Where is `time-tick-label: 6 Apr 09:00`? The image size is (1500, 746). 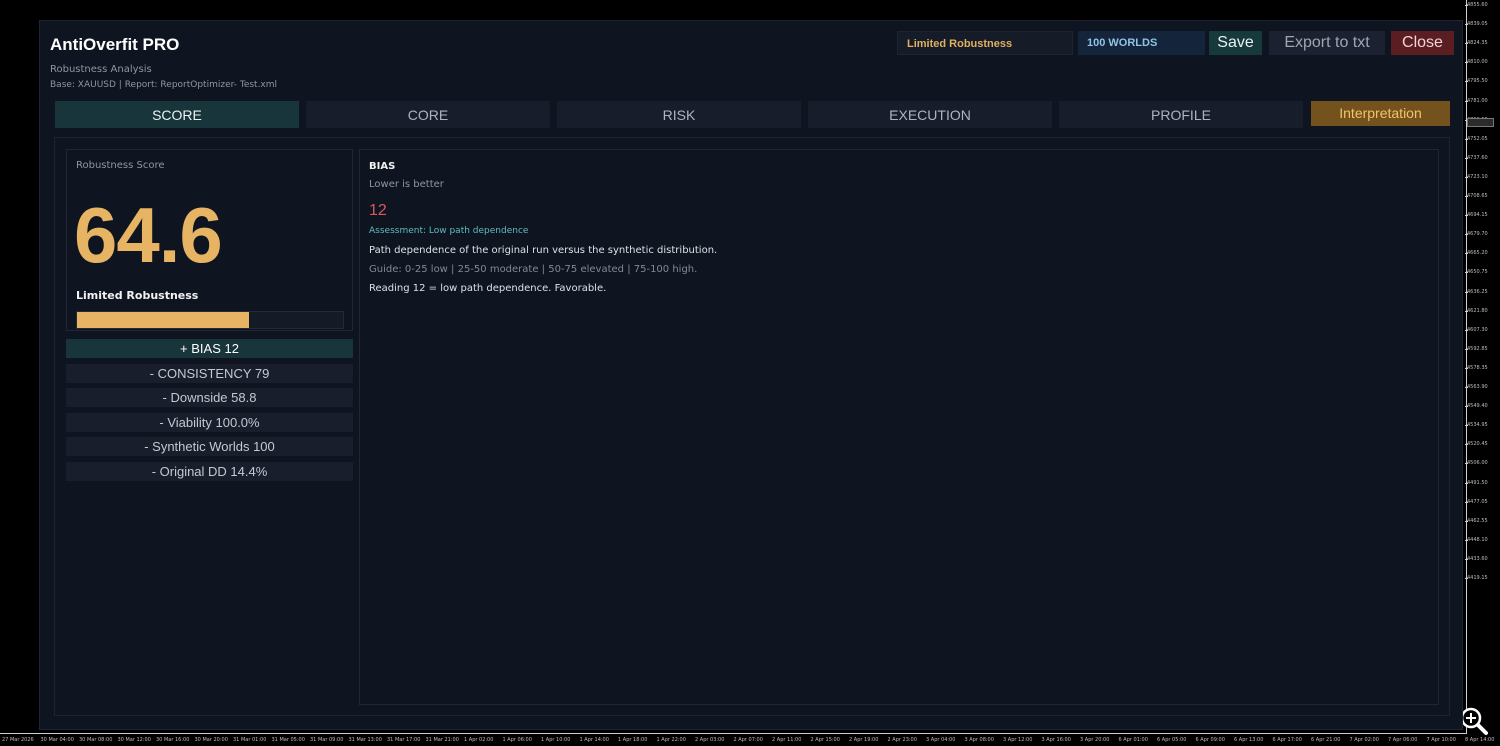 time-tick-label: 6 Apr 09:00 is located at coordinates (1210, 740).